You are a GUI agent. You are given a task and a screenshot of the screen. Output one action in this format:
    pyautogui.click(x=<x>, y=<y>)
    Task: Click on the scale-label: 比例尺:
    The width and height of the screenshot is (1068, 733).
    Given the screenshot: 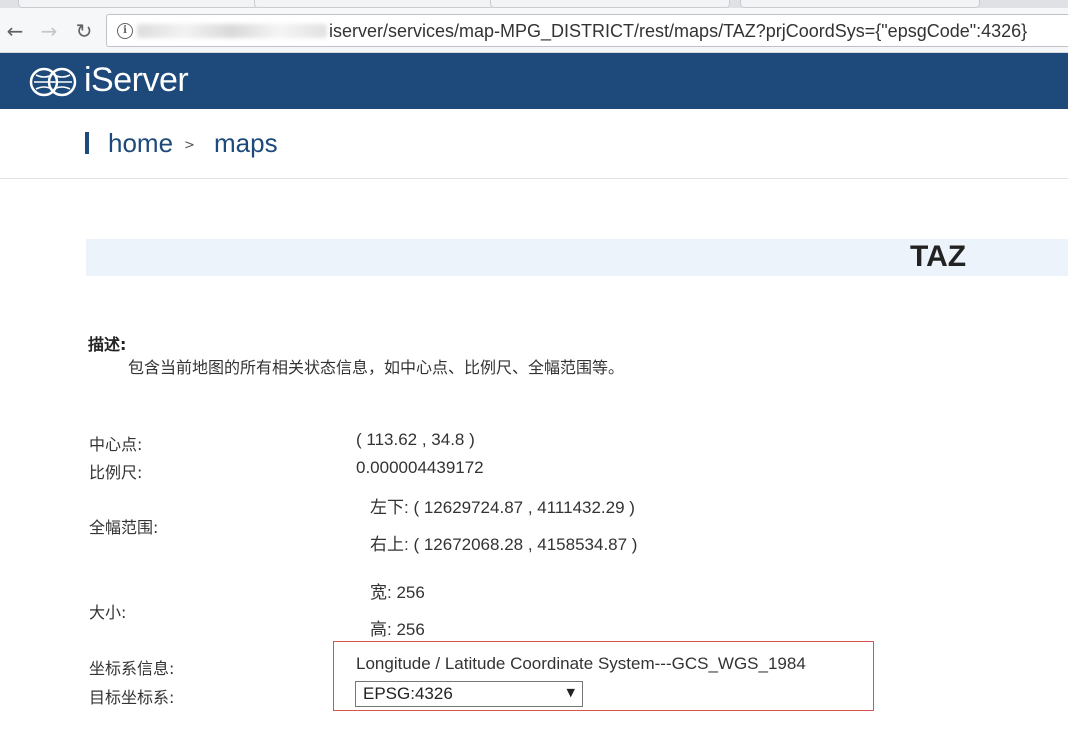 What is the action you would take?
    pyautogui.click(x=116, y=472)
    